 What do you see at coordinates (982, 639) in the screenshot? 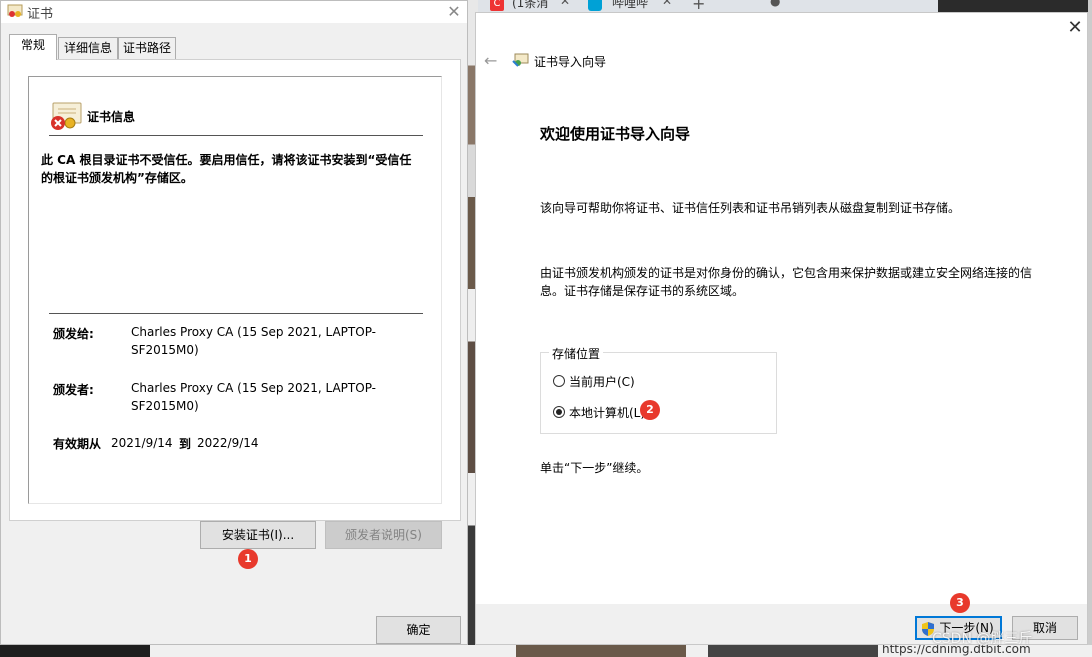
I see `csdn-watermark: CSDN @胖三斤` at bounding box center [982, 639].